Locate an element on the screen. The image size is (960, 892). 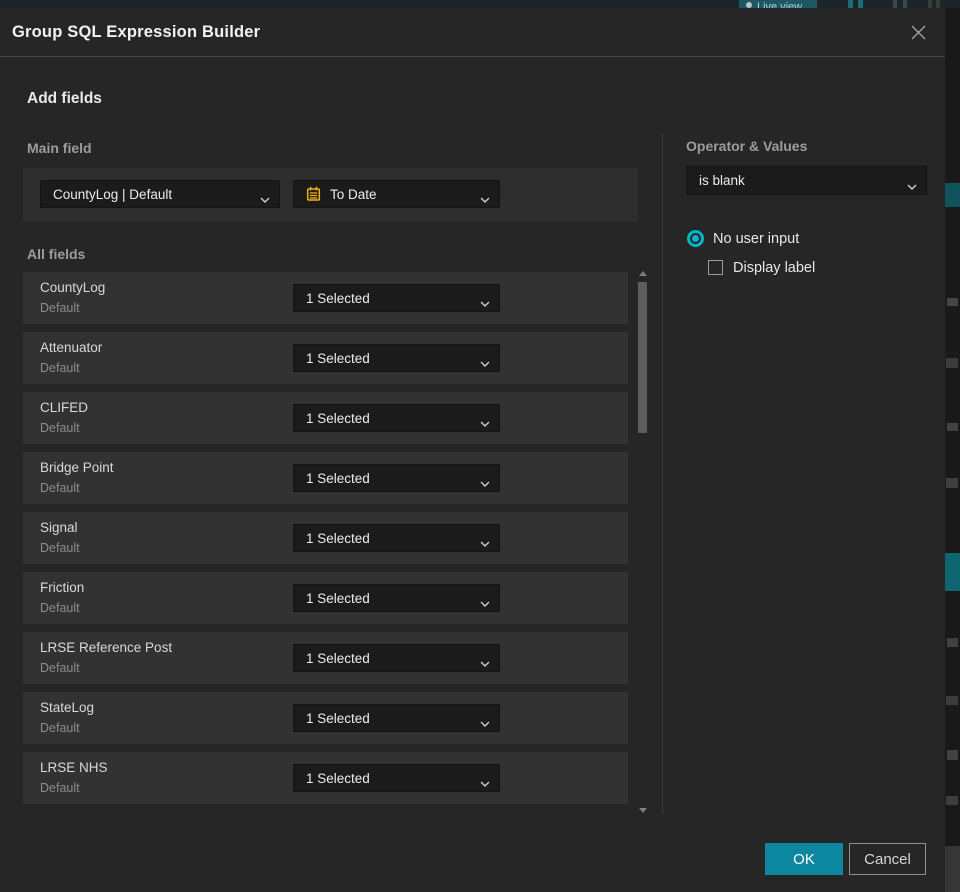
field-list-item: LRSE NHS Default 1 Selected is located at coordinates (325, 778).